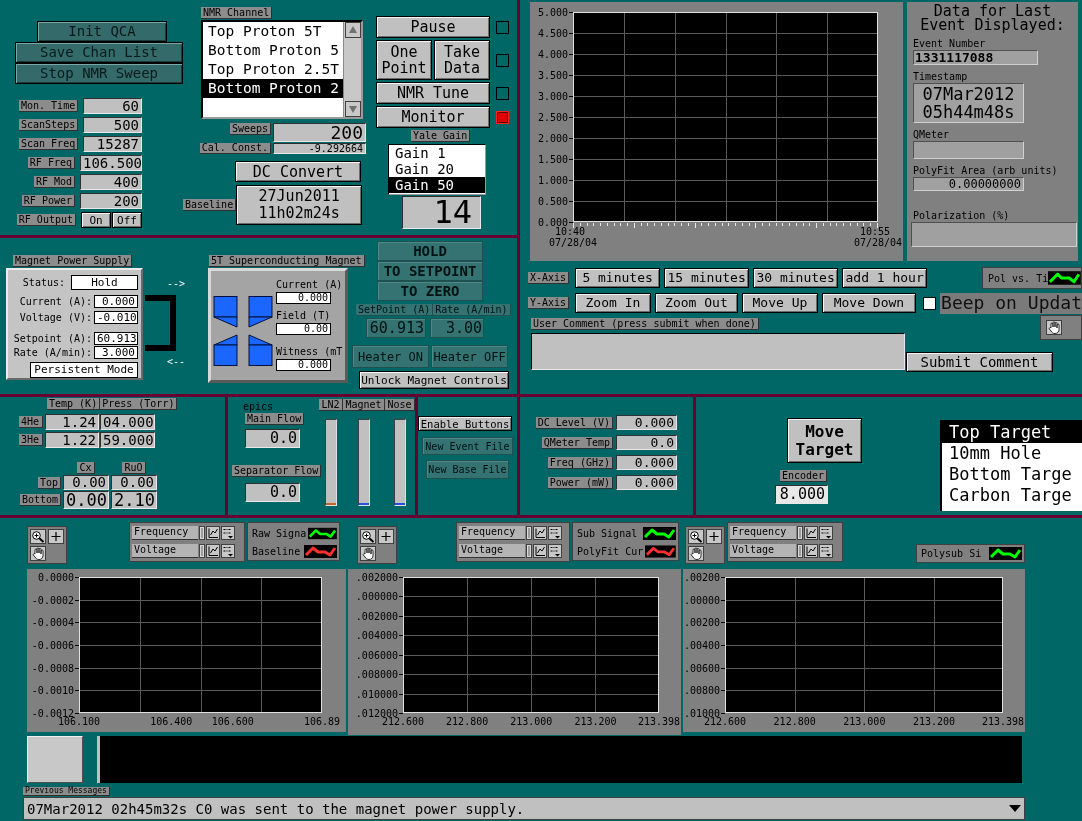  I want to click on list-item: Bottom Proton 2, so click(273, 88).